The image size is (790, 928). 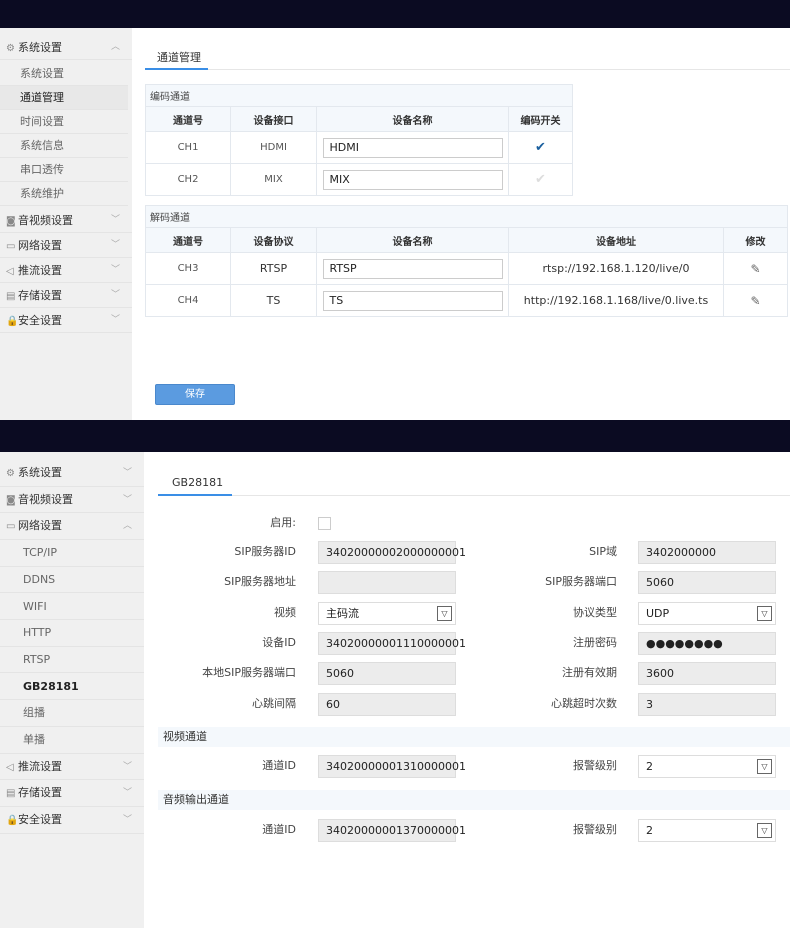 What do you see at coordinates (64, 122) in the screenshot?
I see `sidebar-subitem: 时间设置` at bounding box center [64, 122].